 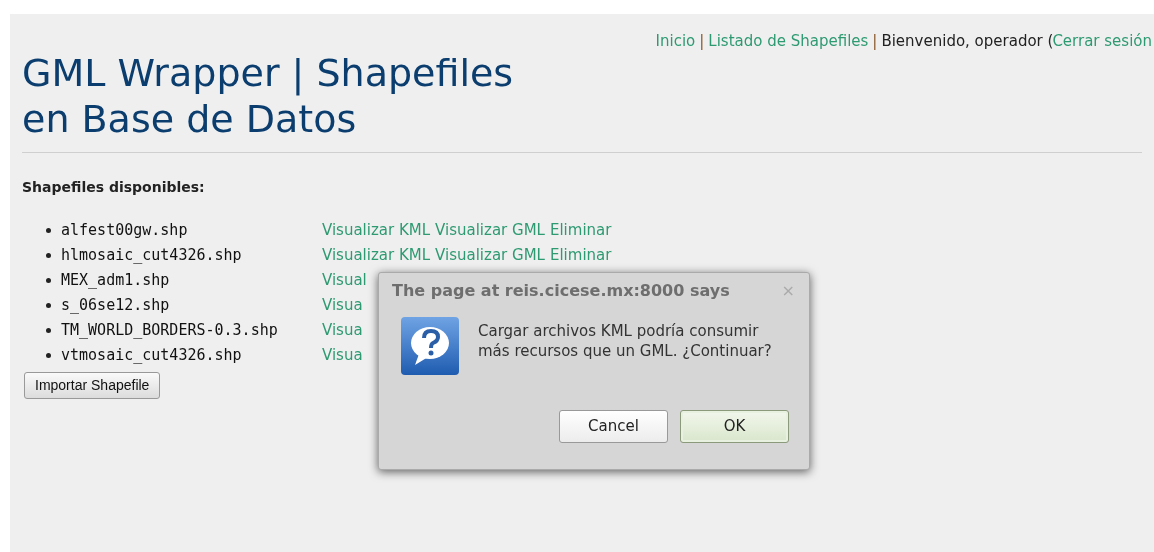 What do you see at coordinates (125, 231) in the screenshot?
I see `shapefile-name: alfest00gw.shp` at bounding box center [125, 231].